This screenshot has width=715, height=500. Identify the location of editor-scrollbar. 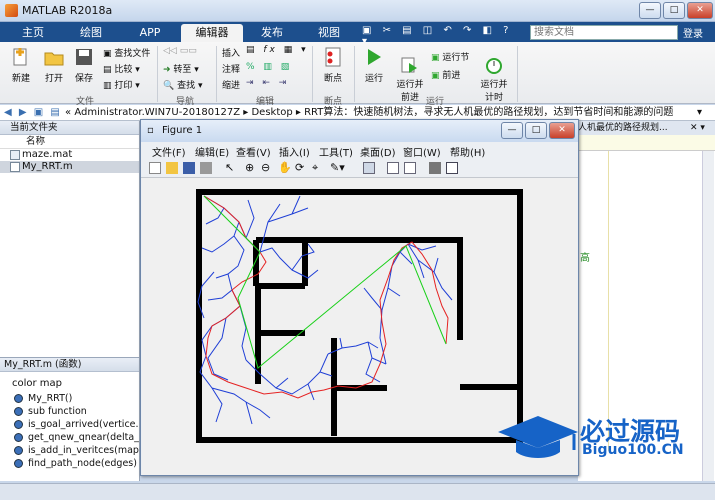
(708, 316).